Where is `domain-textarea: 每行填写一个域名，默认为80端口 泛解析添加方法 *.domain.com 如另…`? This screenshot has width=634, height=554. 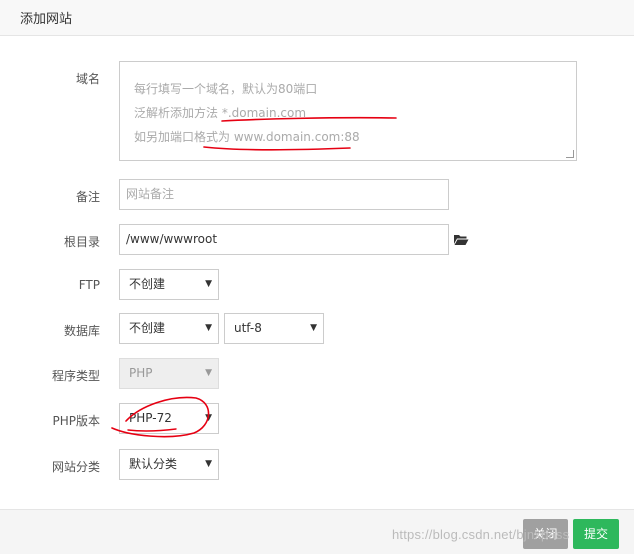
domain-textarea: 每行填写一个域名，默认为80端口 泛解析添加方法 *.domain.com 如另… is located at coordinates (348, 111).